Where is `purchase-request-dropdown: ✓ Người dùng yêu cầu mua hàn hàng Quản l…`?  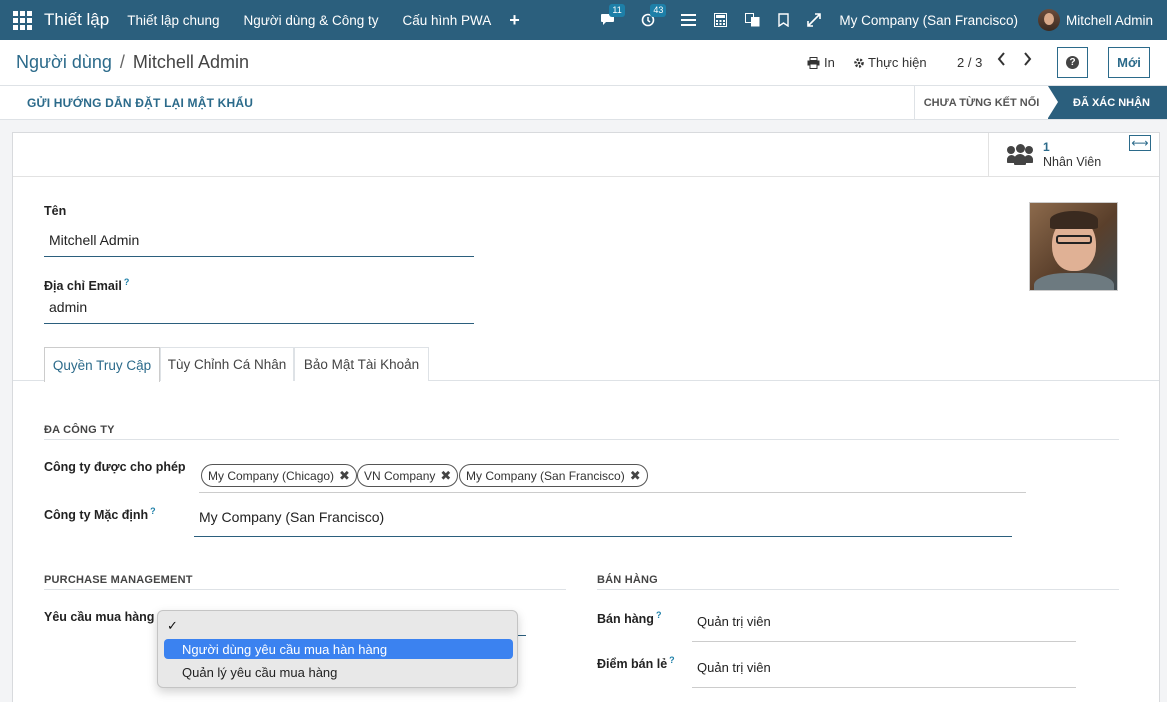
purchase-request-dropdown: ✓ Người dùng yêu cầu mua hàn hàng Quản l… is located at coordinates (337, 649).